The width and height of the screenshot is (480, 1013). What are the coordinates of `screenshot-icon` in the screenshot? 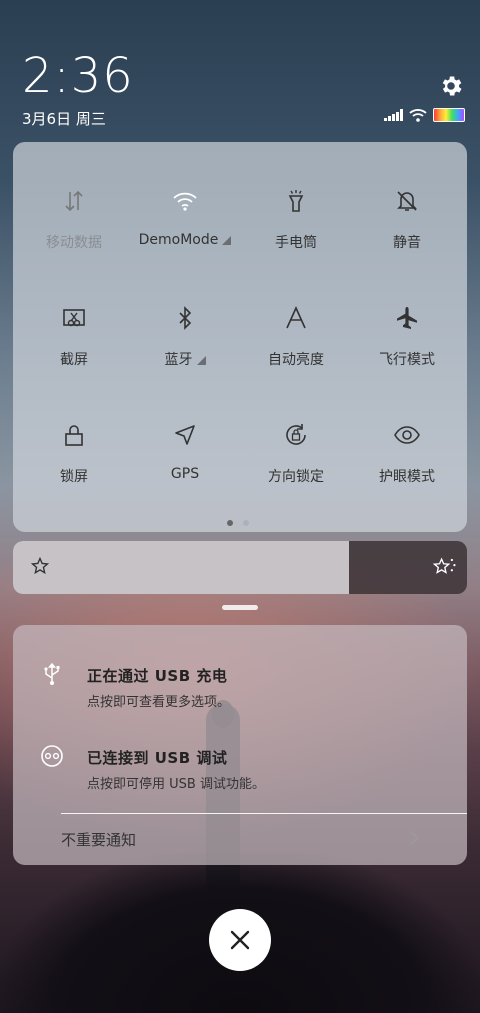 It's located at (74, 318).